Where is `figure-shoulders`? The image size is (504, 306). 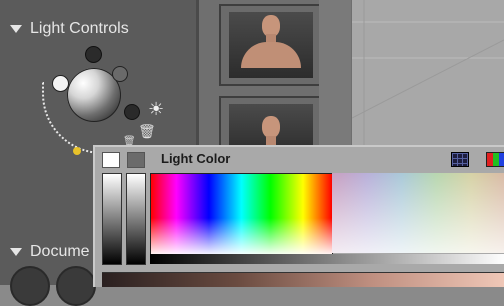
figure-shoulders is located at coordinates (271, 55).